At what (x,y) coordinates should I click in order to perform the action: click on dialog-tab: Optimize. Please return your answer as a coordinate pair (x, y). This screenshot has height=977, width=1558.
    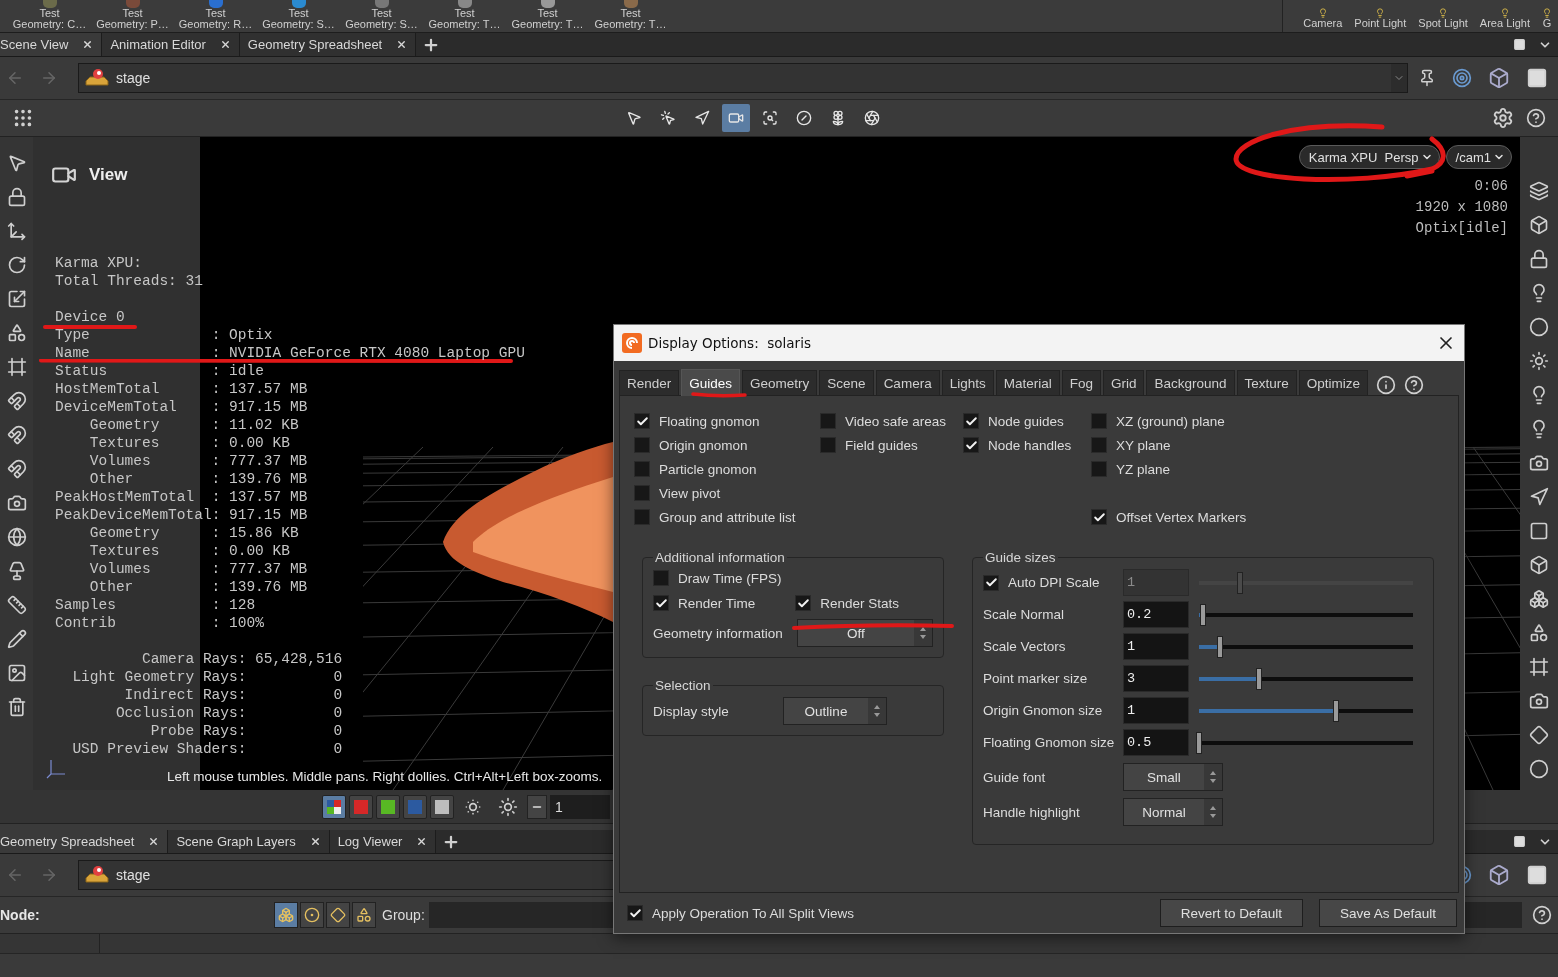
    Looking at the image, I should click on (1333, 382).